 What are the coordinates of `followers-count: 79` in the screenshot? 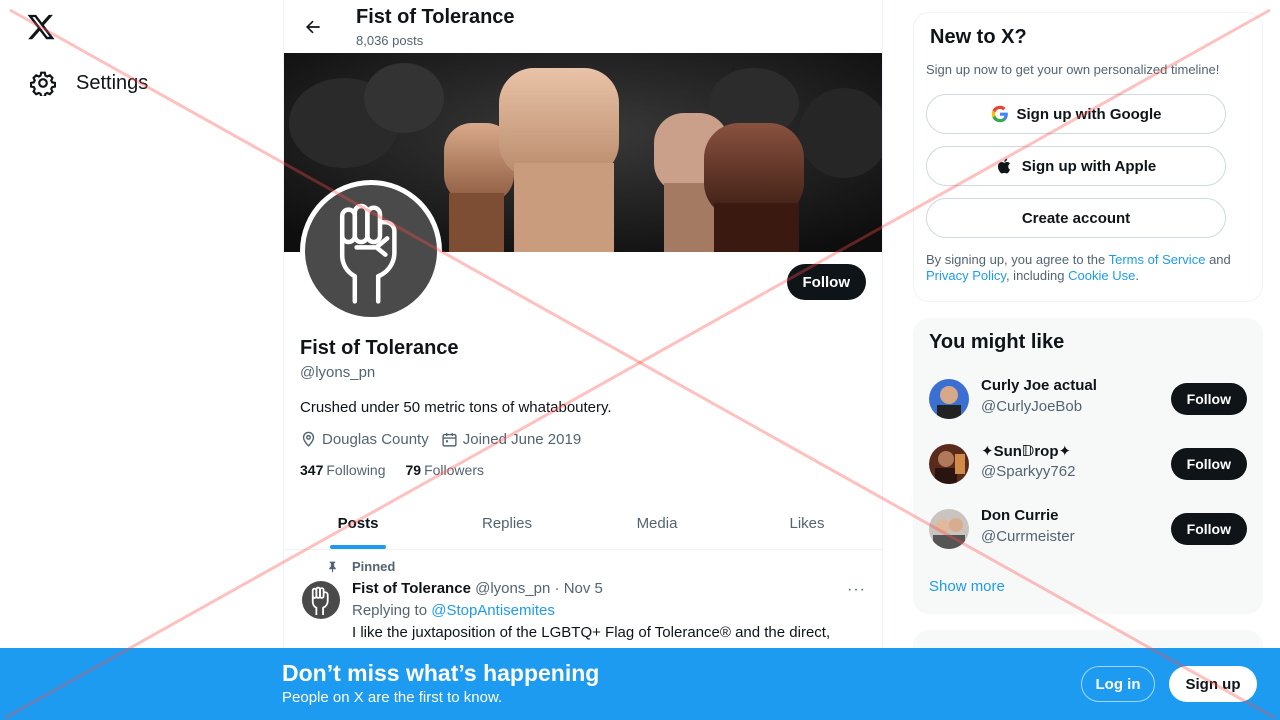 It's located at (413, 470).